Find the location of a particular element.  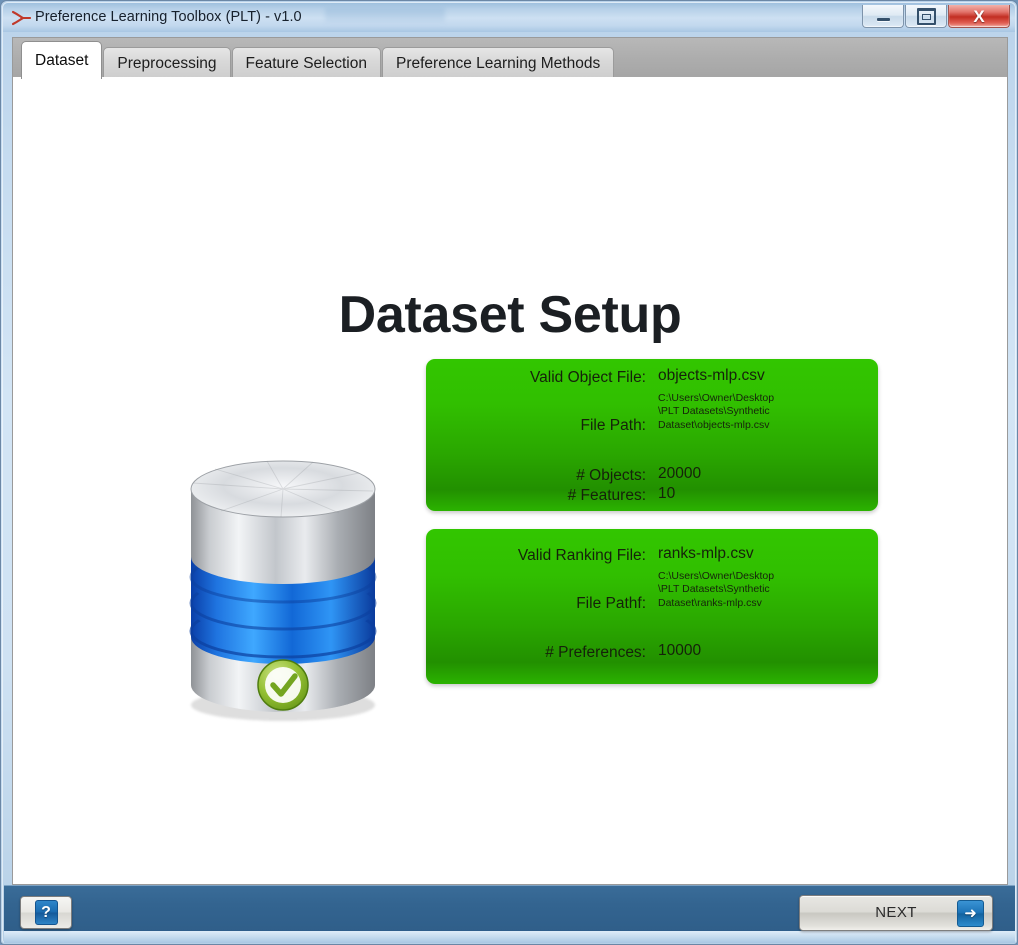

database-check-icon is located at coordinates (283, 590).